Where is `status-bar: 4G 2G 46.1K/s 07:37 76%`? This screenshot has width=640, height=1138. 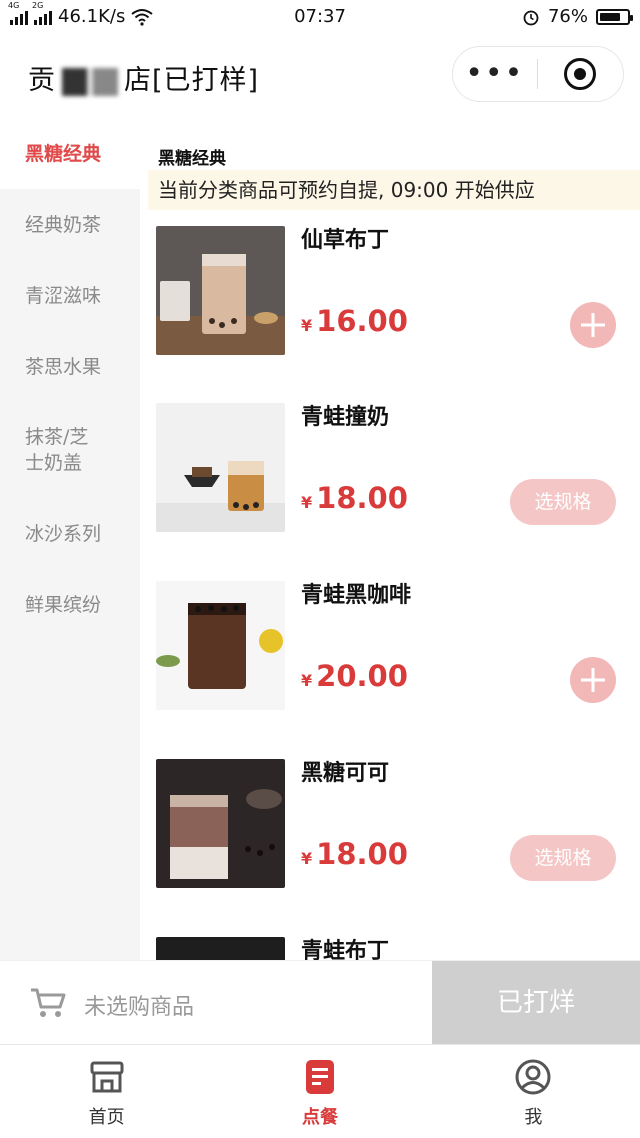
status-bar: 4G 2G 46.1K/s 07:37 76% is located at coordinates (320, 18).